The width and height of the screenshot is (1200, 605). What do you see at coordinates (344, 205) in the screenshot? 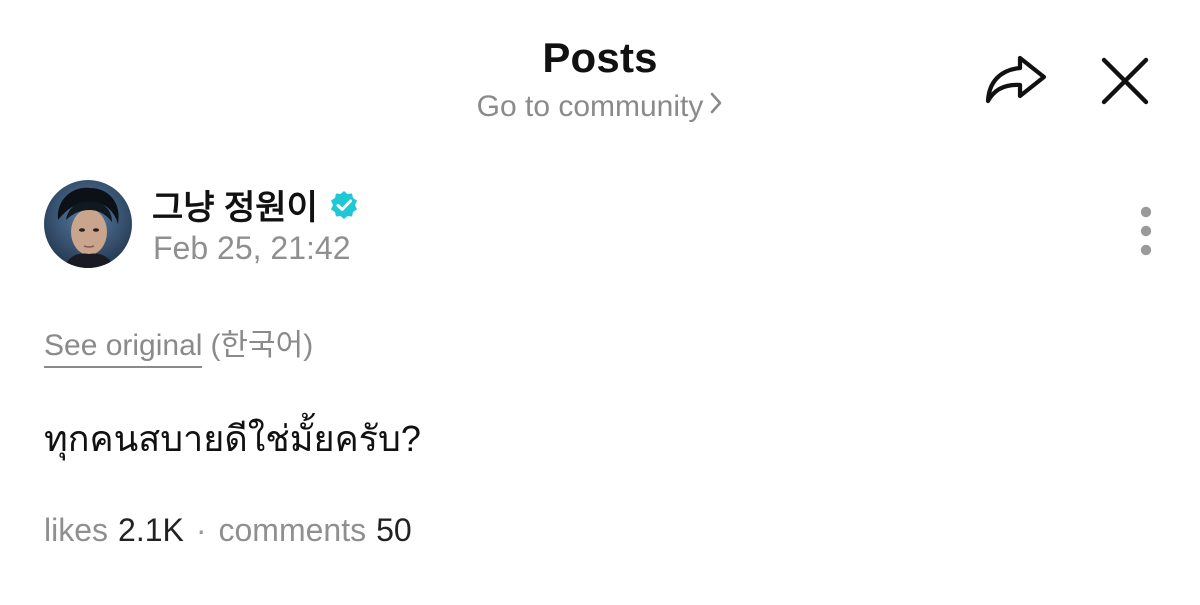
I see `verified-badge-icon` at bounding box center [344, 205].